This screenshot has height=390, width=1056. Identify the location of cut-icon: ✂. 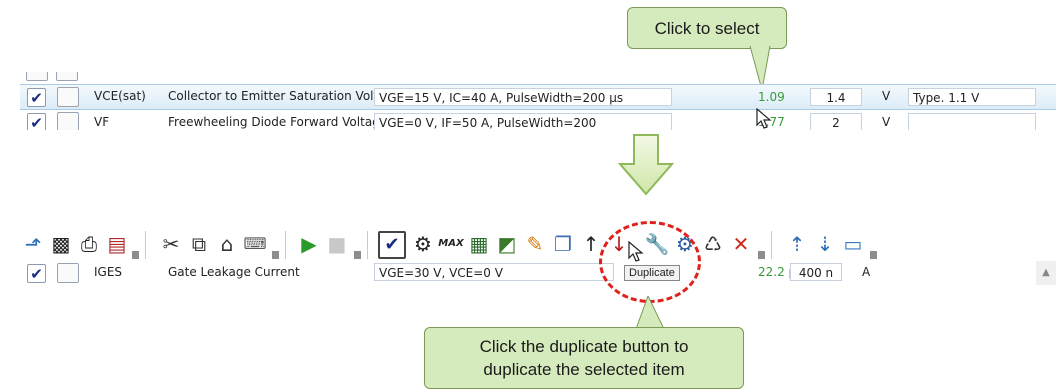
(171, 244).